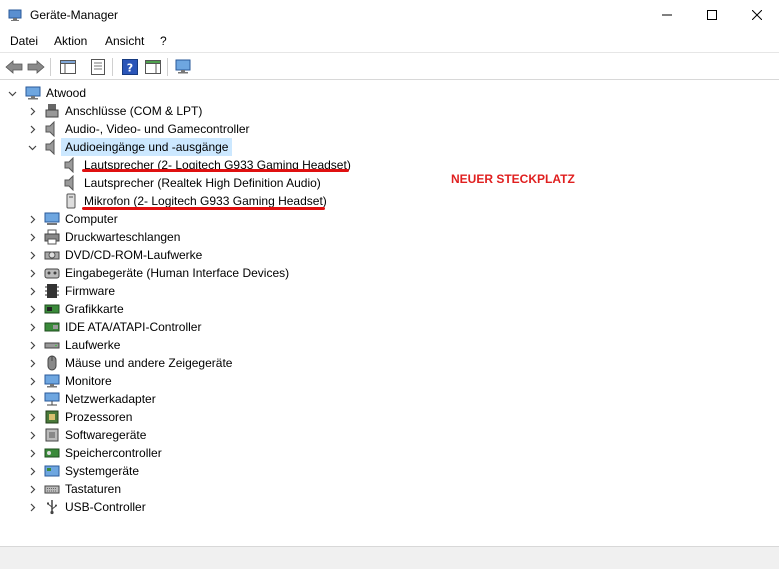  Describe the element at coordinates (52, 273) in the screenshot. I see `hid-icon` at that location.